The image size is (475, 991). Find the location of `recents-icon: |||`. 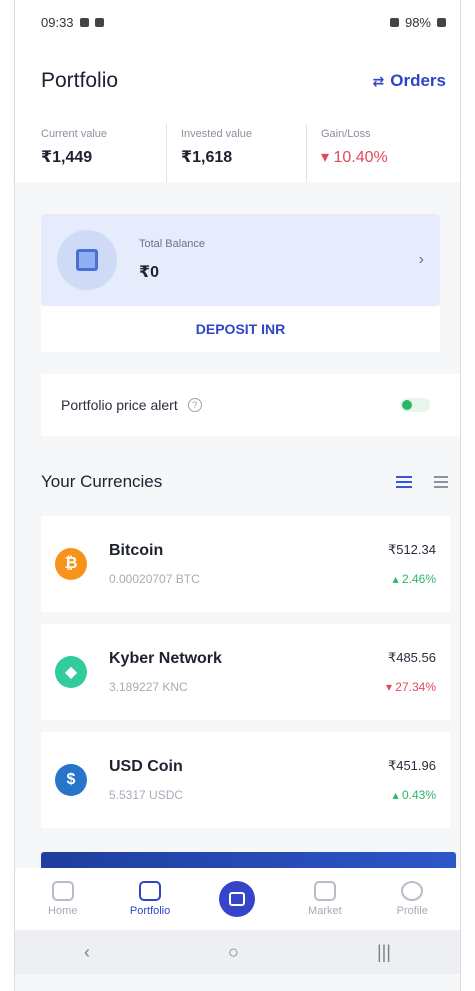

recents-icon: ||| is located at coordinates (384, 952).